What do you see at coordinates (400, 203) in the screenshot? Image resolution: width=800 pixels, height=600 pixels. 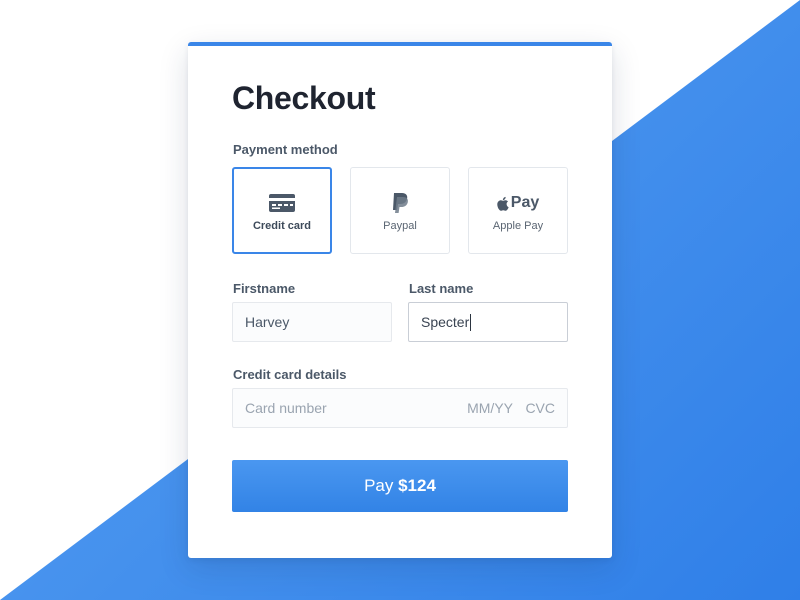 I see `paypal-icon` at bounding box center [400, 203].